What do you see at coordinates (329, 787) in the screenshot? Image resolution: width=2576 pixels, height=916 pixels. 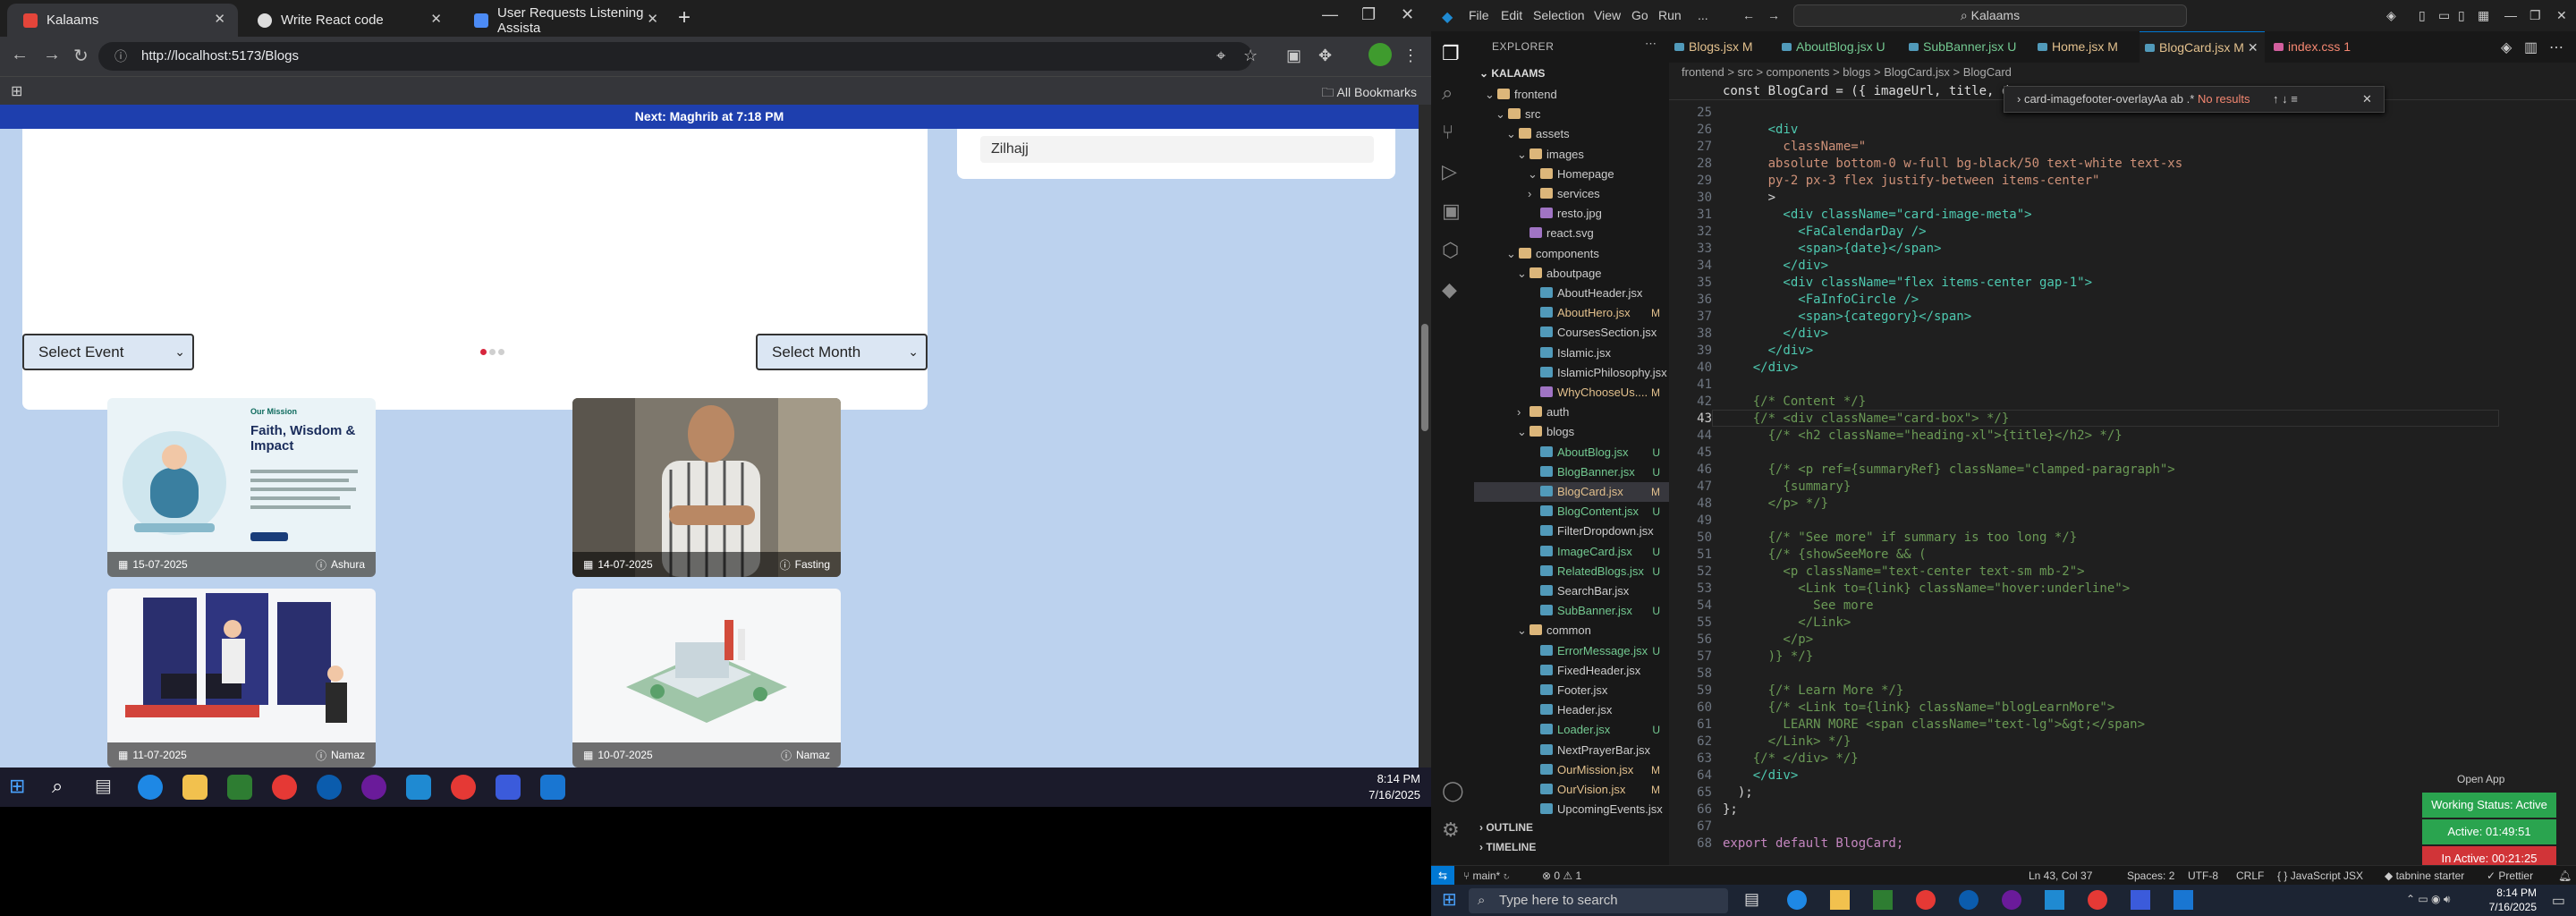 I see `app-icon` at bounding box center [329, 787].